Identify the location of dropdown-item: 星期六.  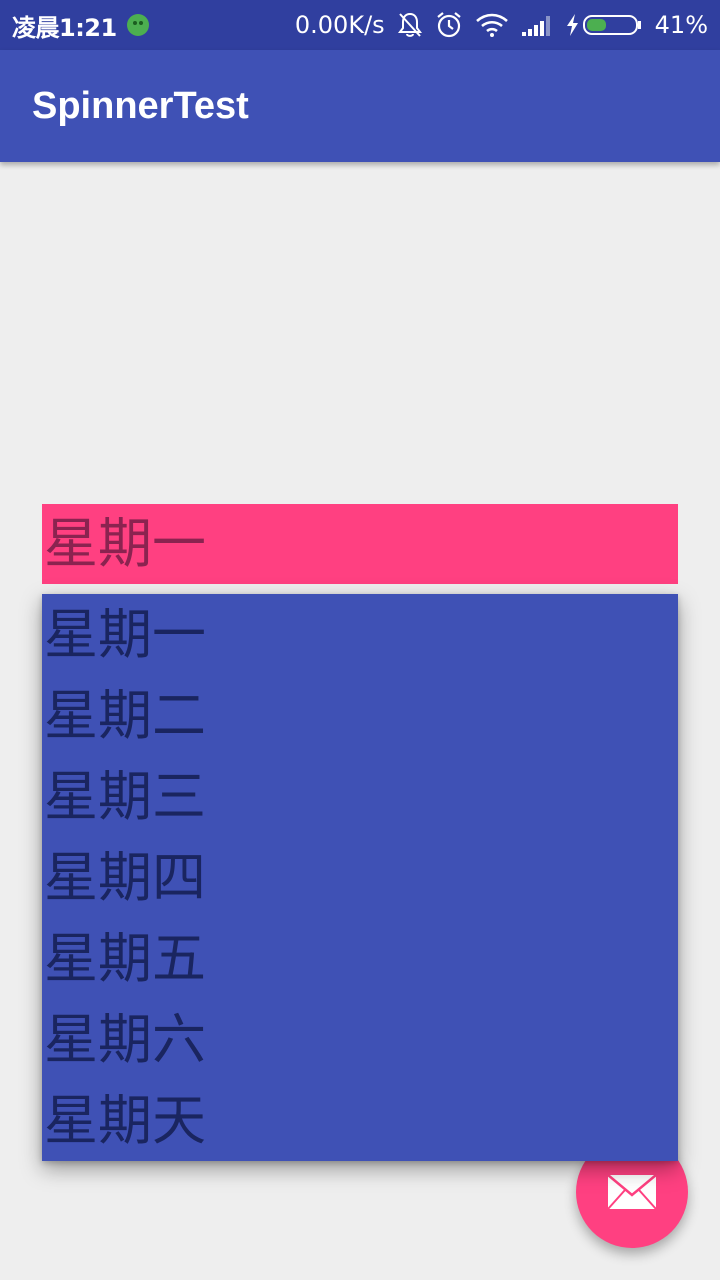
(360, 1039).